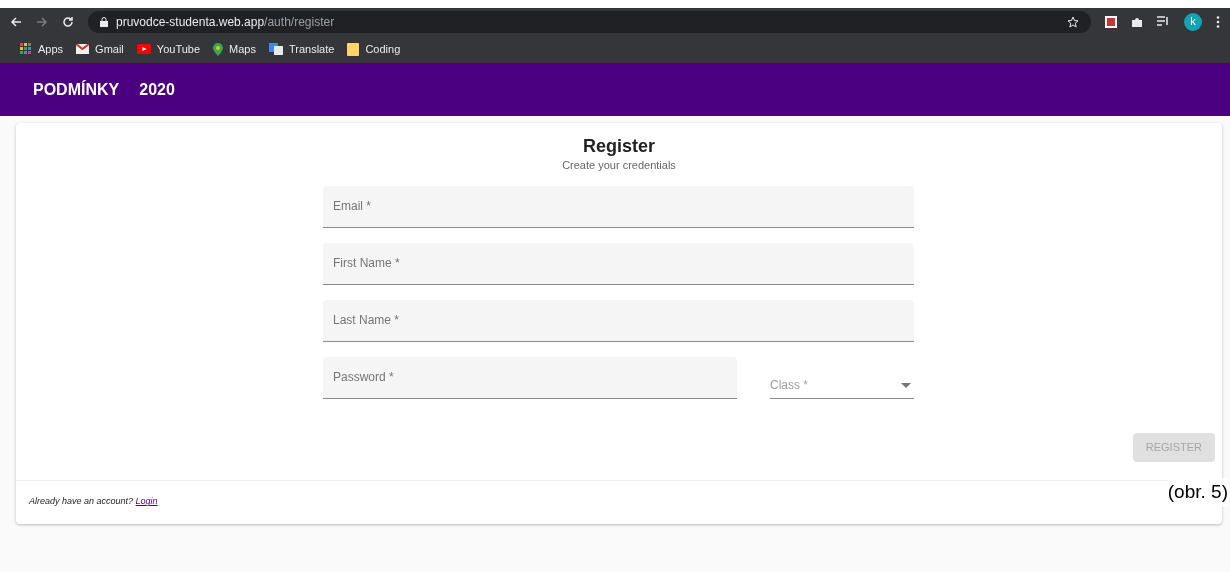 The height and width of the screenshot is (572, 1230). I want to click on text-field: Password *, so click(530, 377).